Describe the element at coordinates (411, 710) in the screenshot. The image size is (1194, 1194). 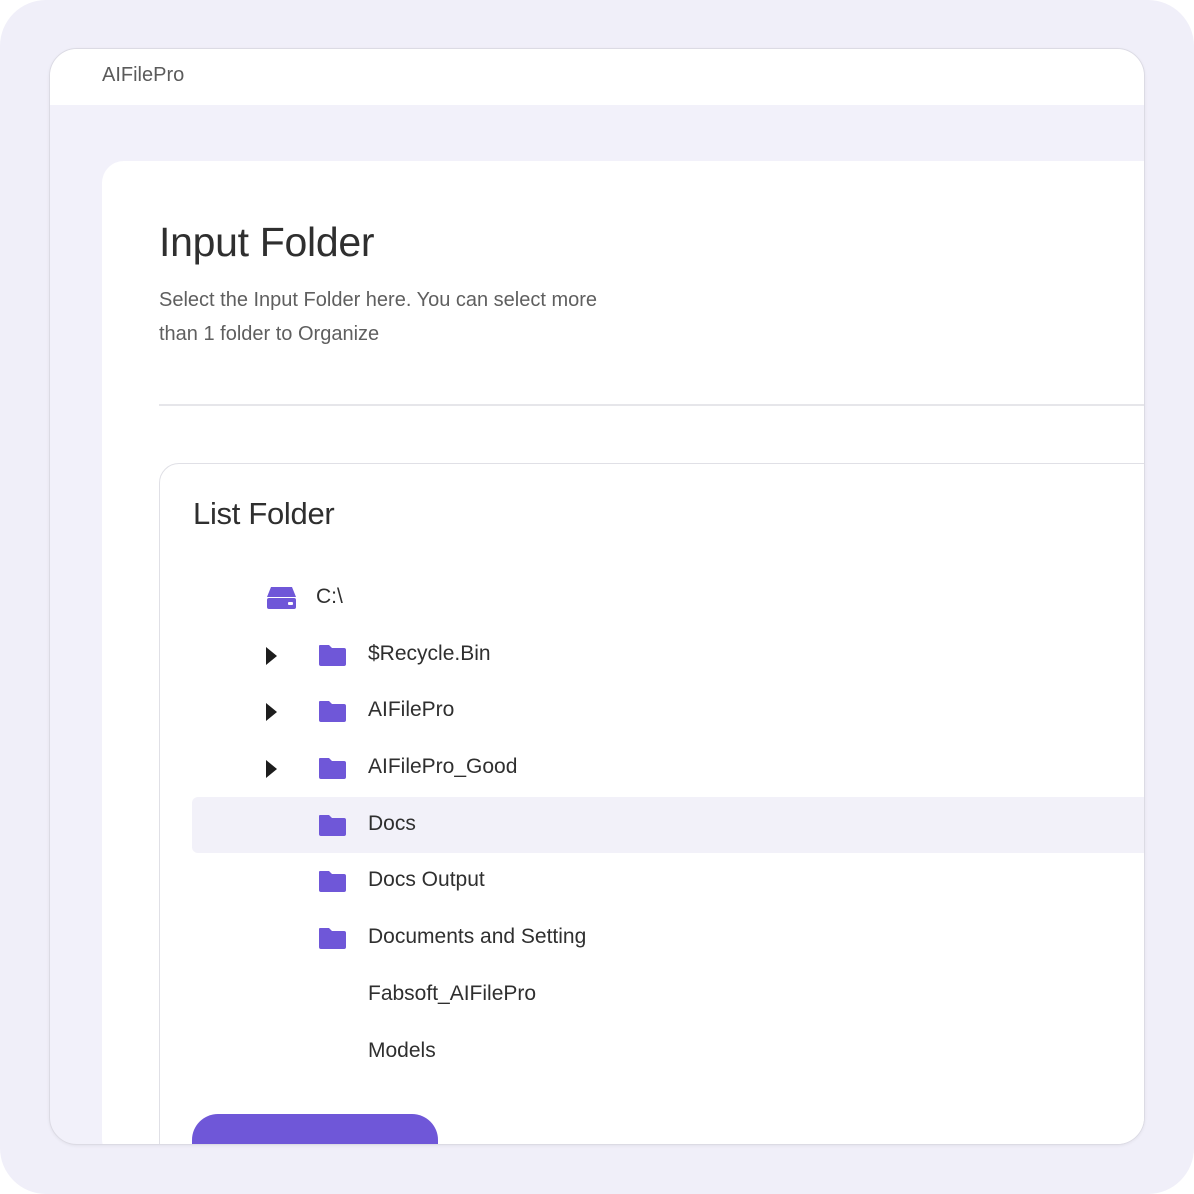
I see `folder-label: AIFilePro` at that location.